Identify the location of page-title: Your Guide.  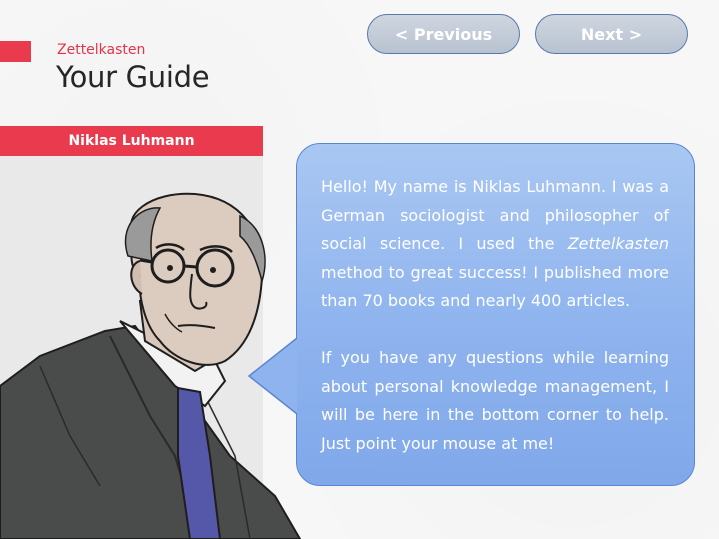
(133, 77).